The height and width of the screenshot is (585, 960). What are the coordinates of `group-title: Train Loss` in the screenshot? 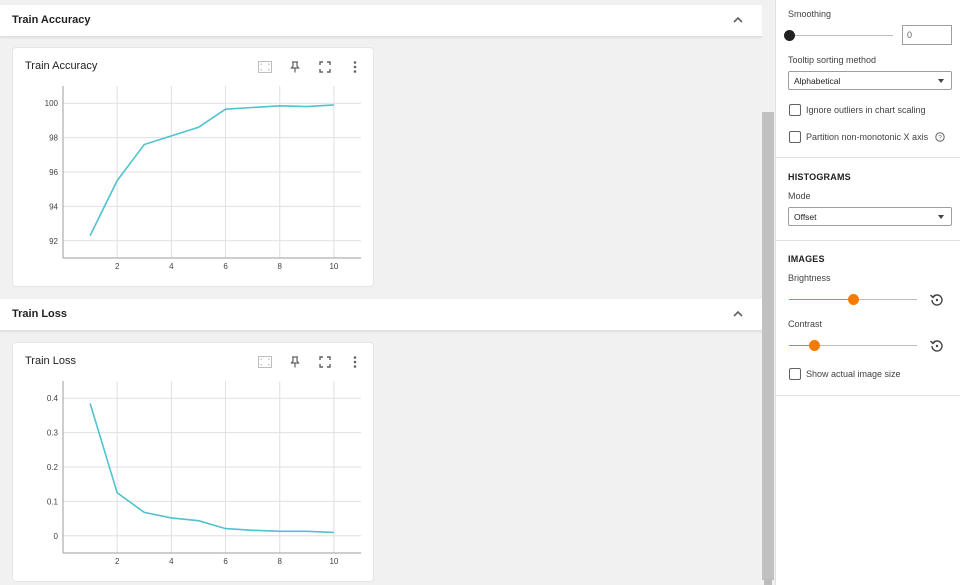 It's located at (40, 314).